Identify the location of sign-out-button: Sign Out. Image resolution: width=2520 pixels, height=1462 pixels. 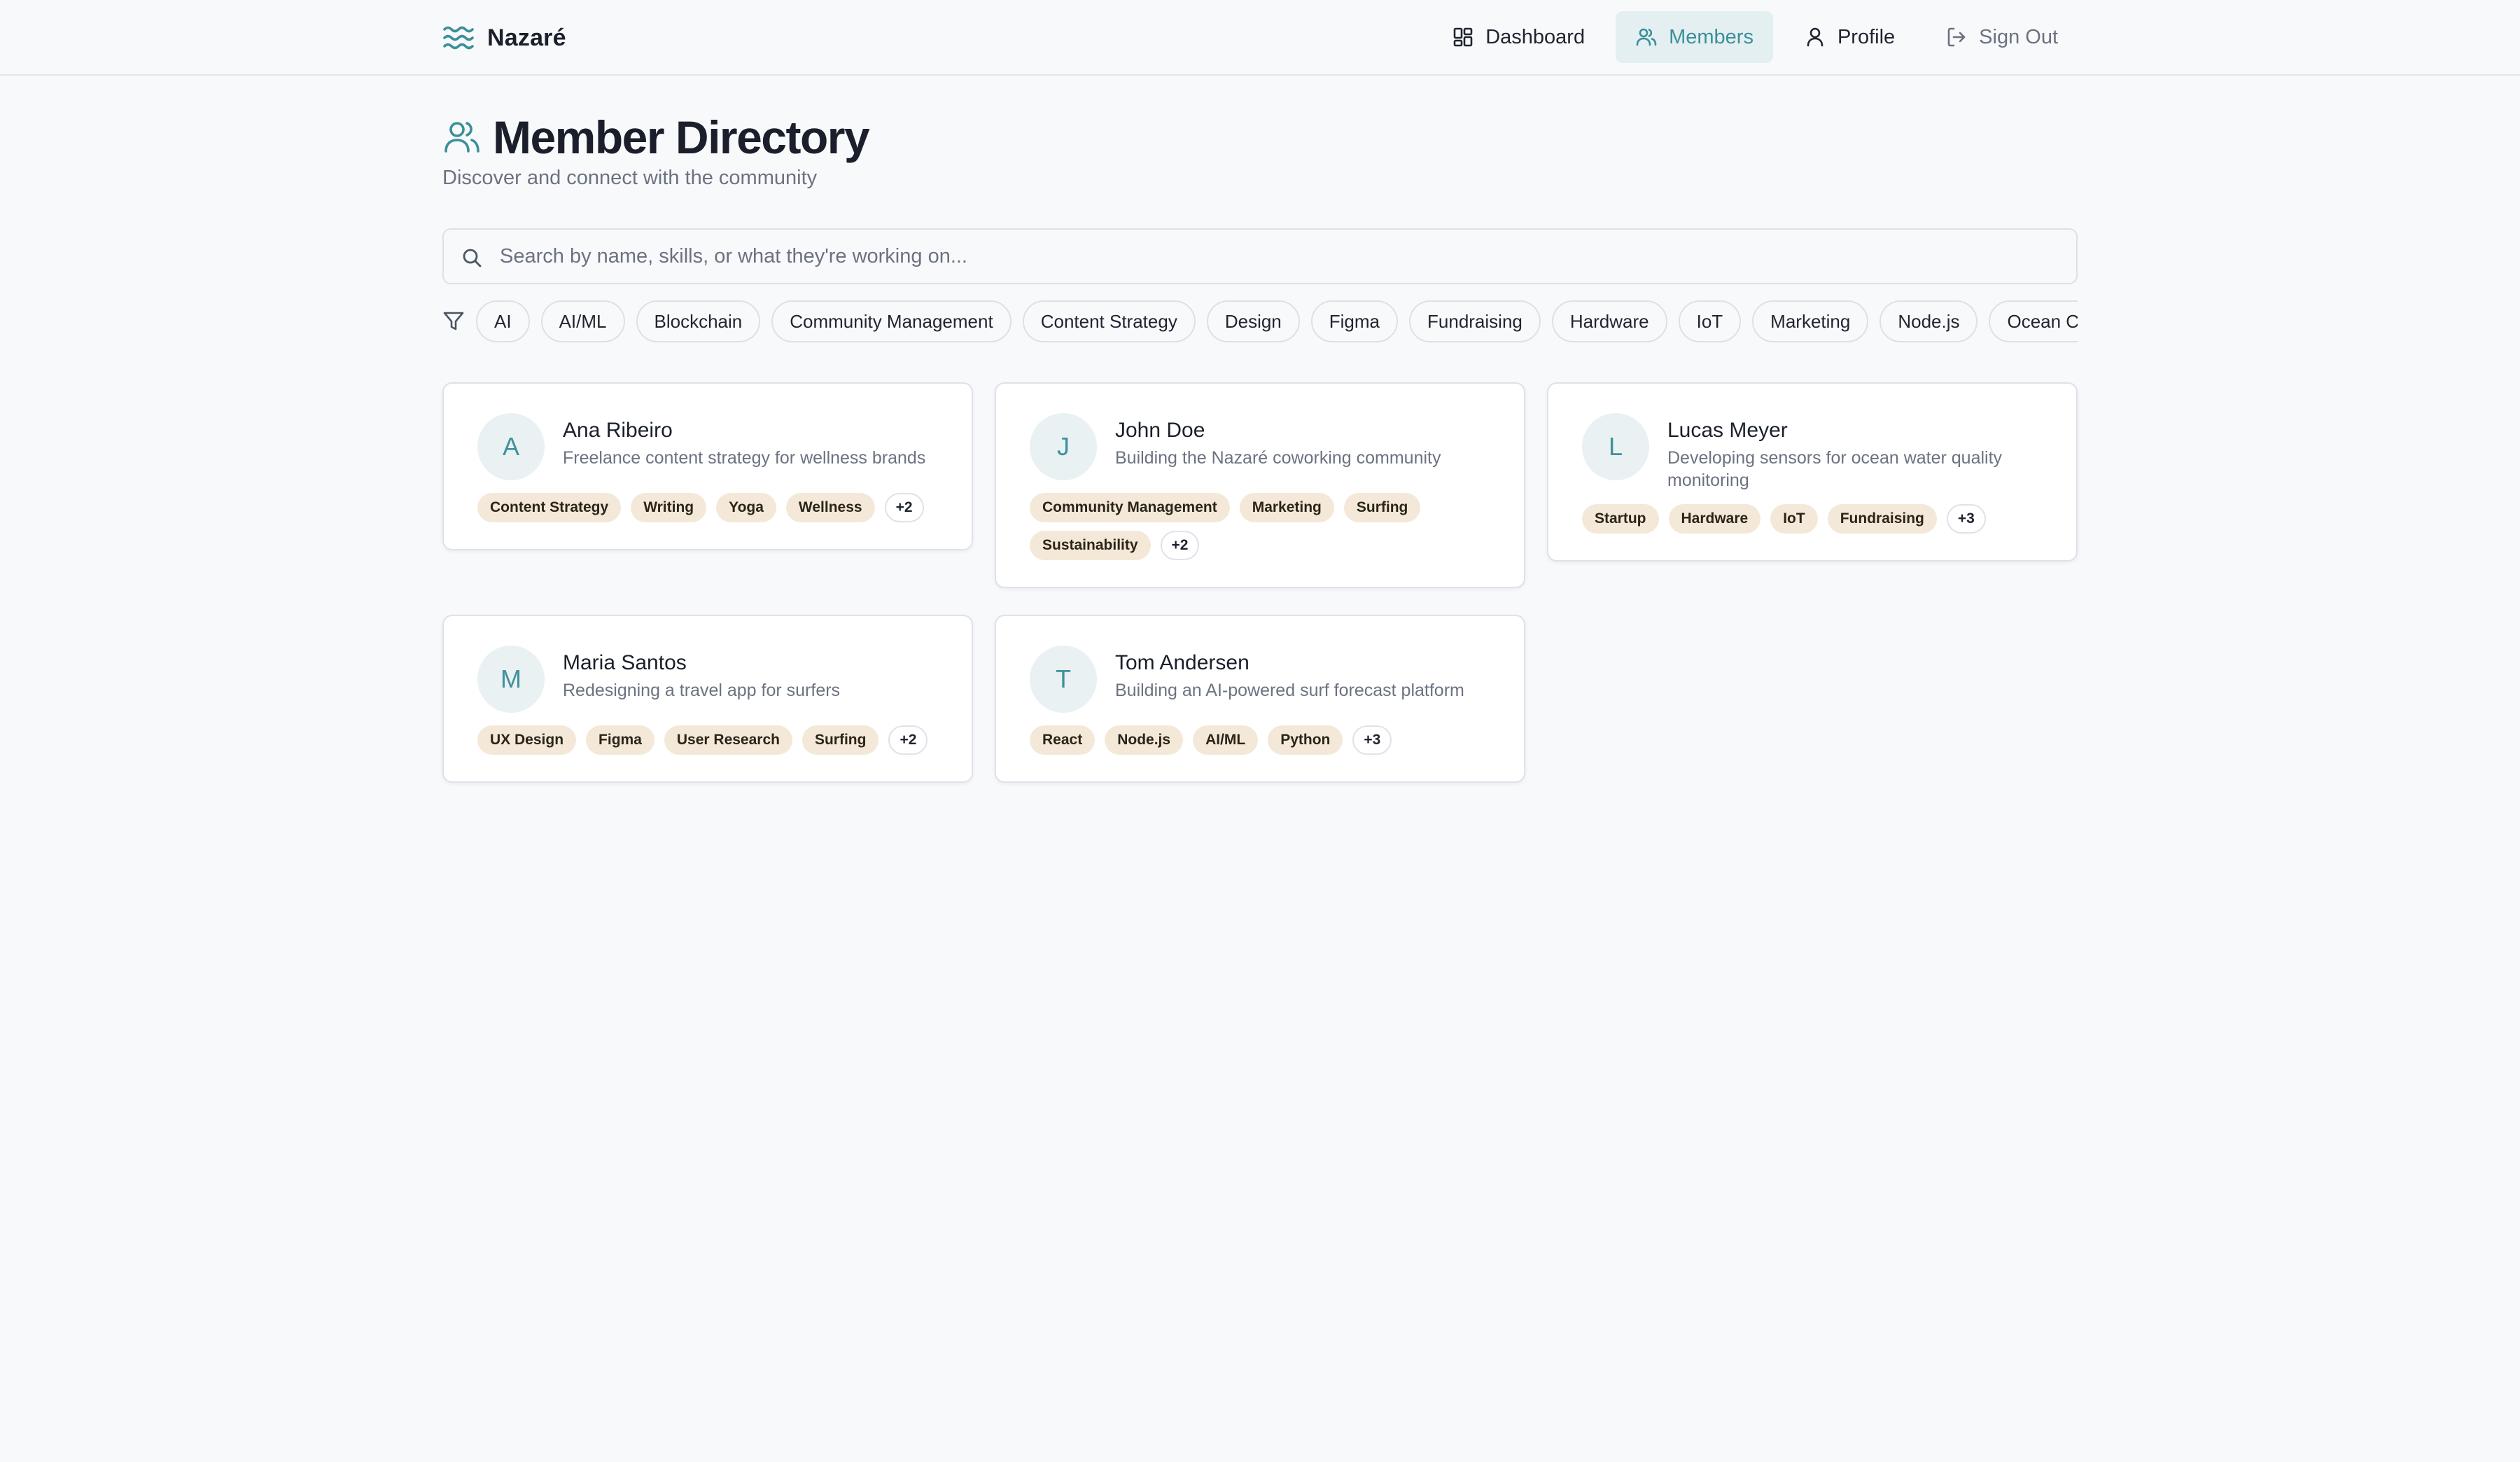
(2002, 37).